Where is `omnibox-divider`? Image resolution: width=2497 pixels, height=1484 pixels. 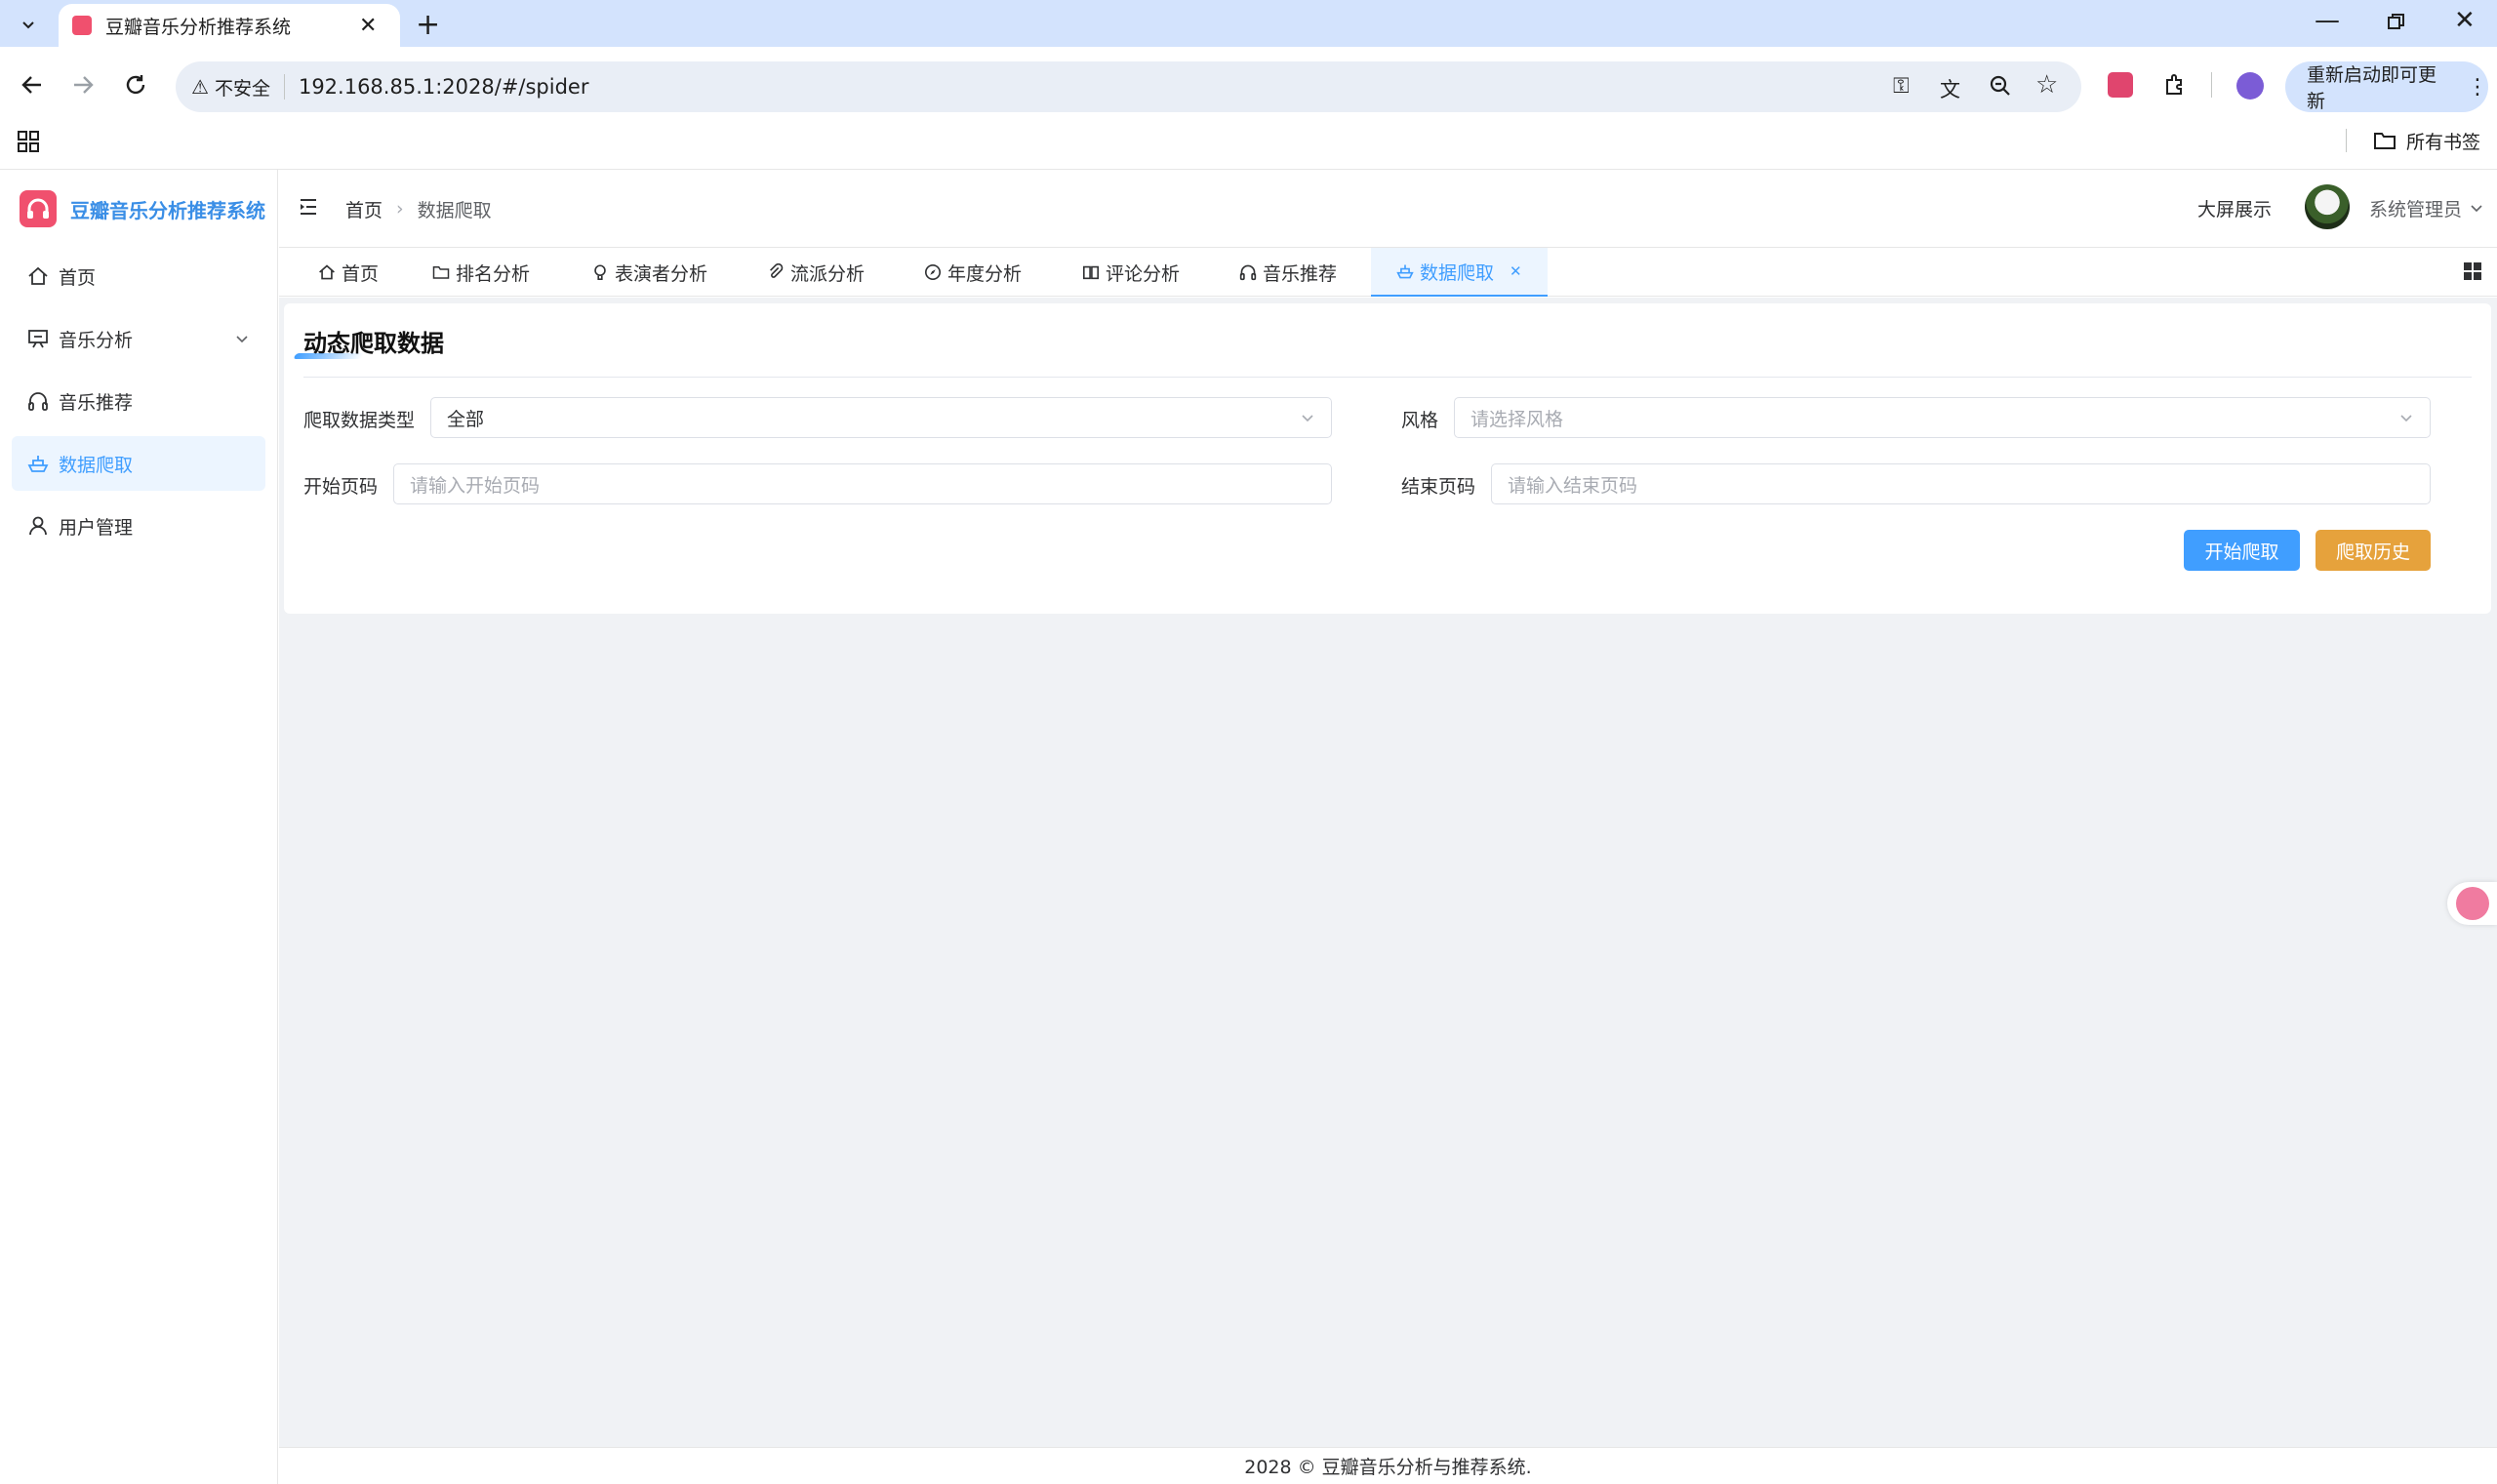 omnibox-divider is located at coordinates (284, 87).